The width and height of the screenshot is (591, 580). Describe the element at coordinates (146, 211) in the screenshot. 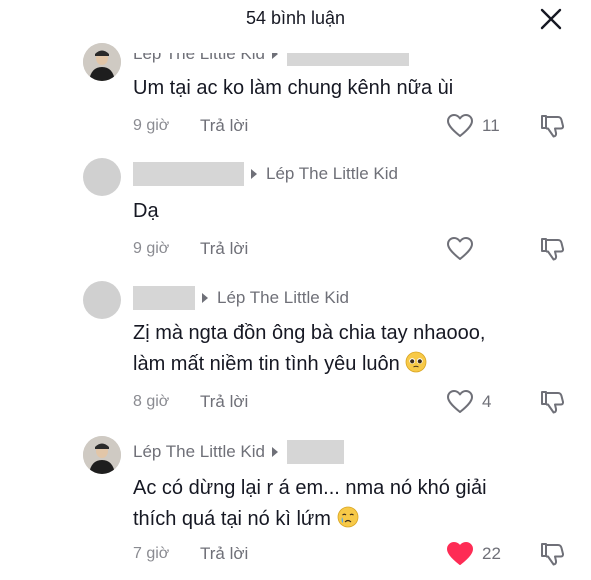

I see `comment-text: Dạ` at that location.